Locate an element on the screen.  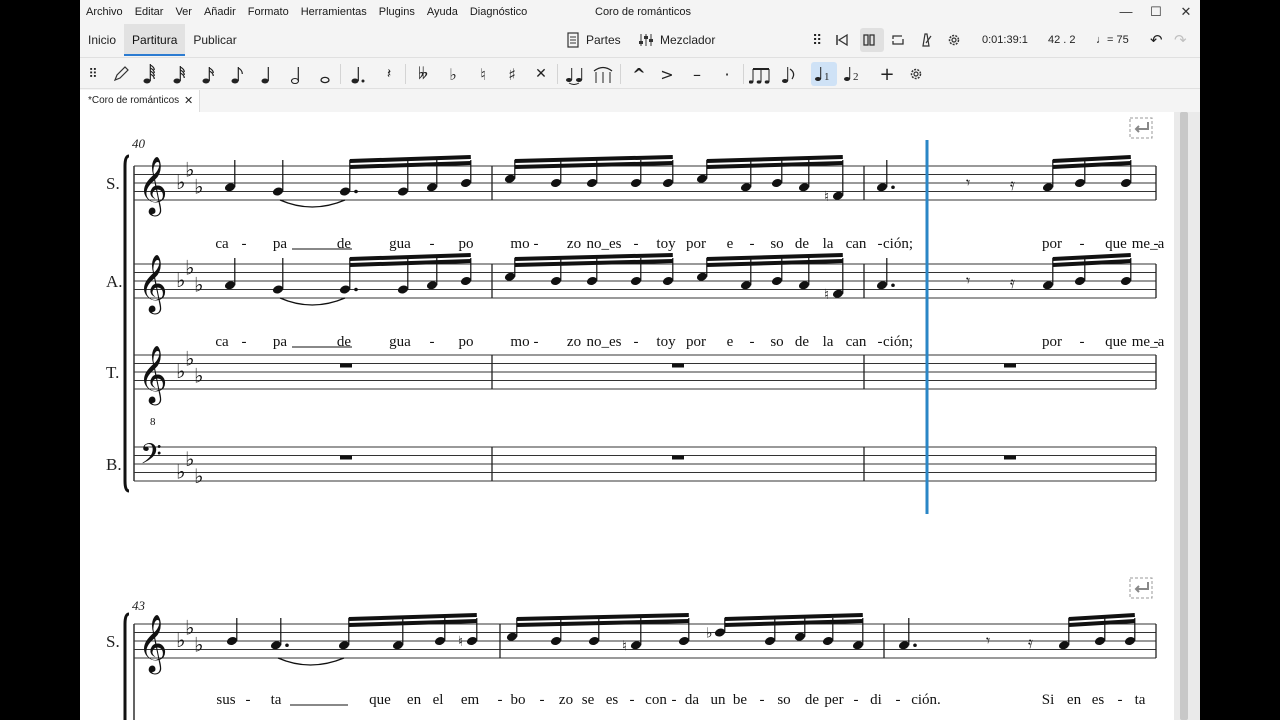
rewind-button is located at coordinates (845, 40).